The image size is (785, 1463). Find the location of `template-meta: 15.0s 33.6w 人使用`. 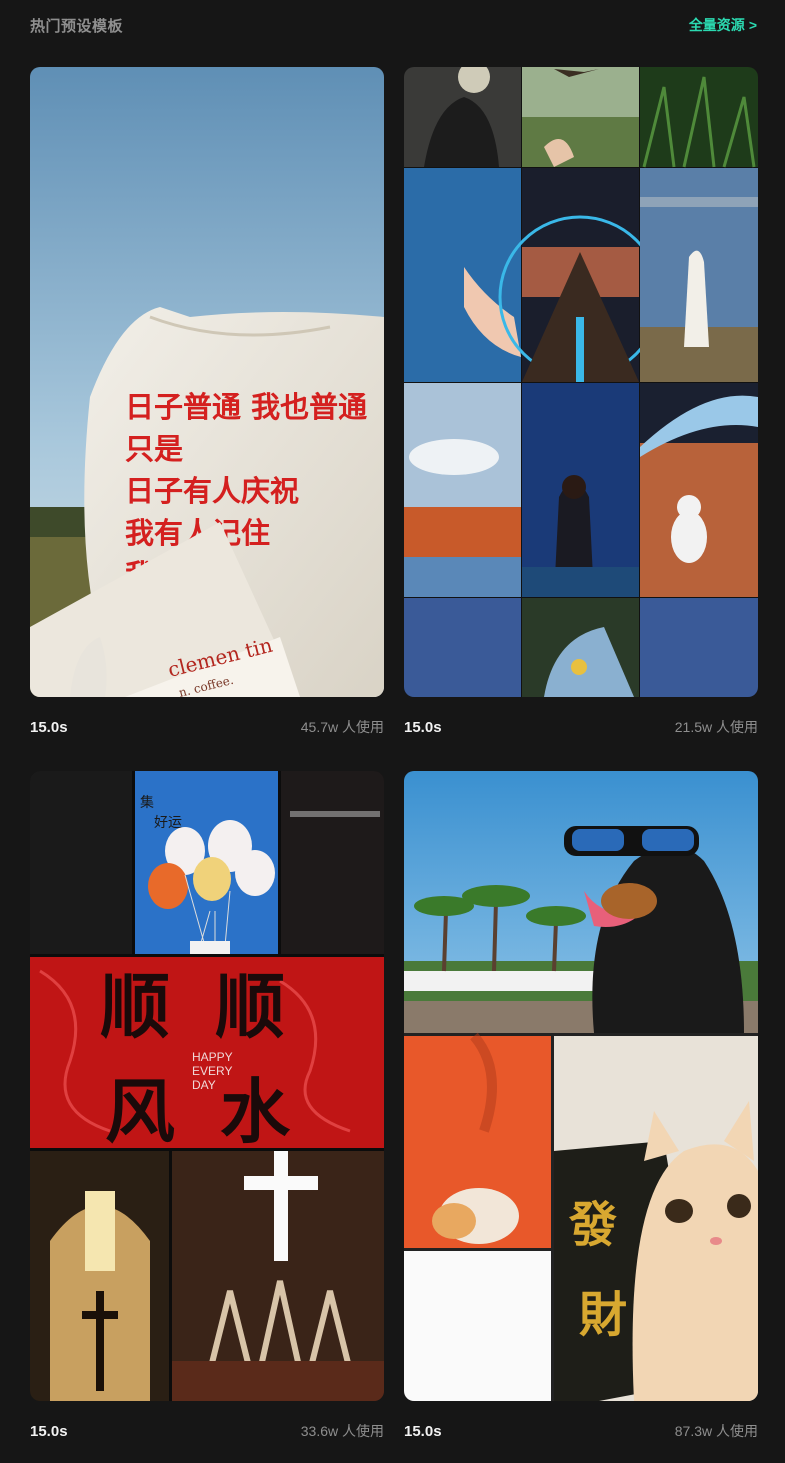

template-meta: 15.0s 33.6w 人使用 is located at coordinates (207, 1431).